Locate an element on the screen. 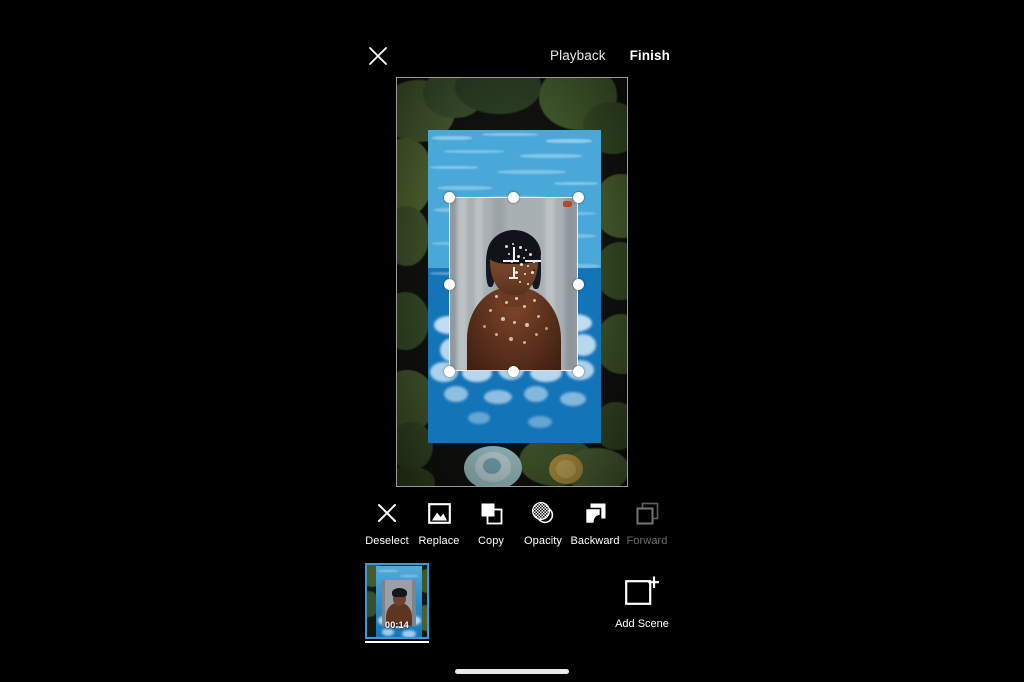  scene-selected-underline is located at coordinates (397, 642).